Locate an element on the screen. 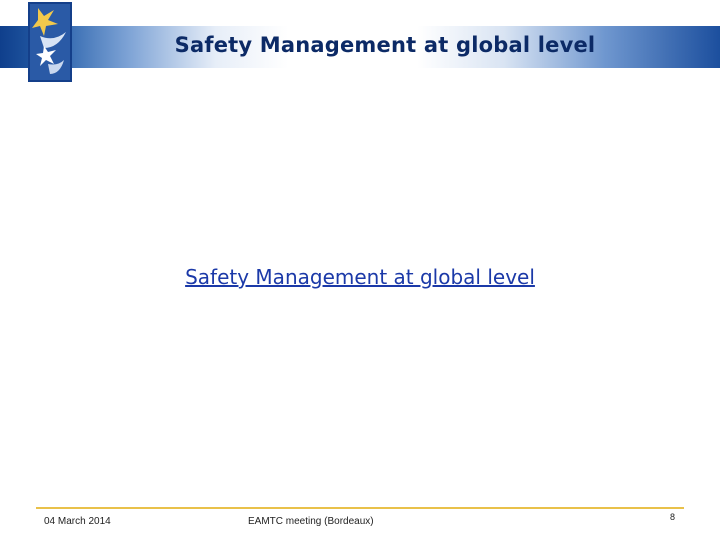  footer-divider is located at coordinates (360, 508).